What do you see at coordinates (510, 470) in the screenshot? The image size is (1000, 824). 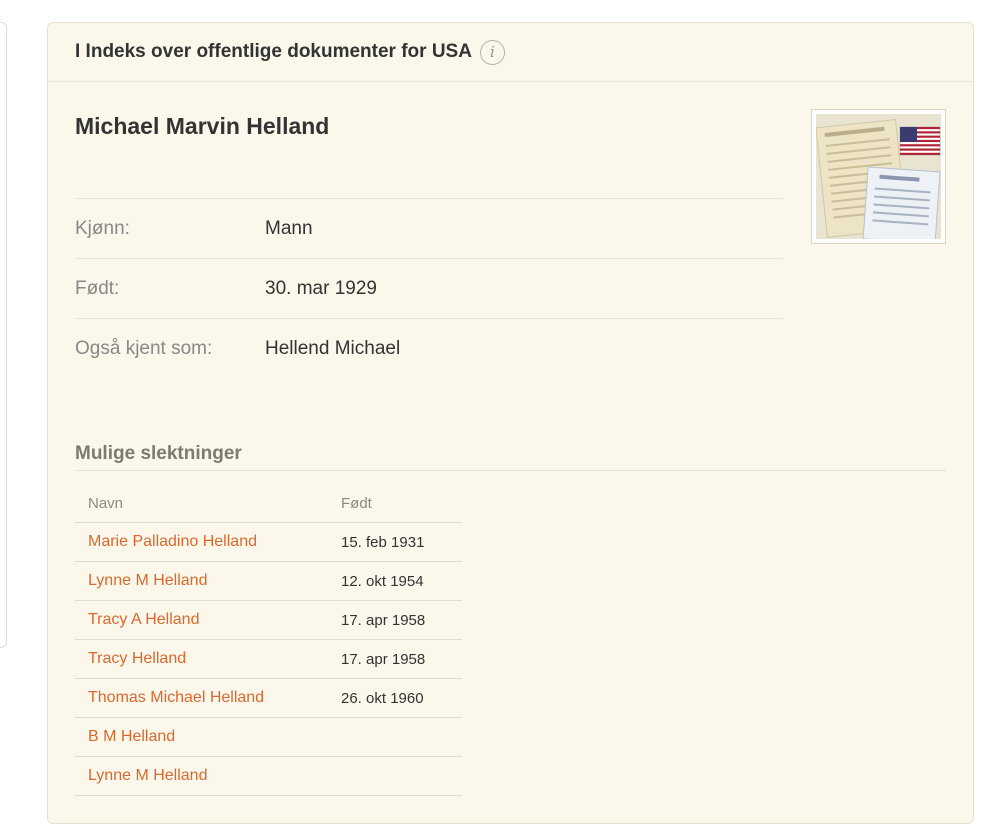 I see `relatives-divider` at bounding box center [510, 470].